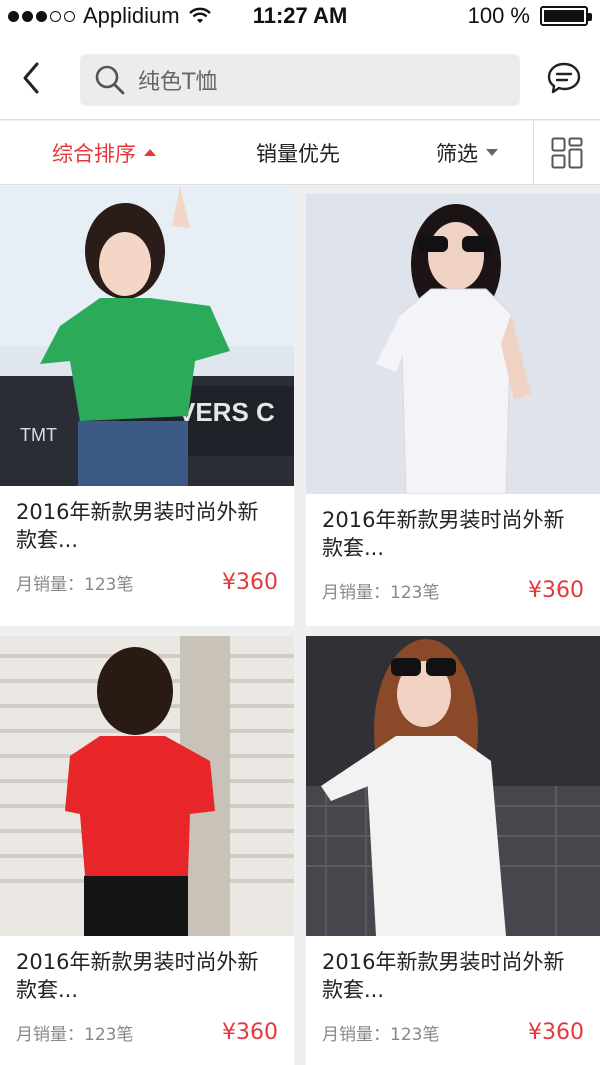 The image size is (600, 1065). I want to click on filter-bar: 综合排序 销量优先 筛选, so click(300, 153).